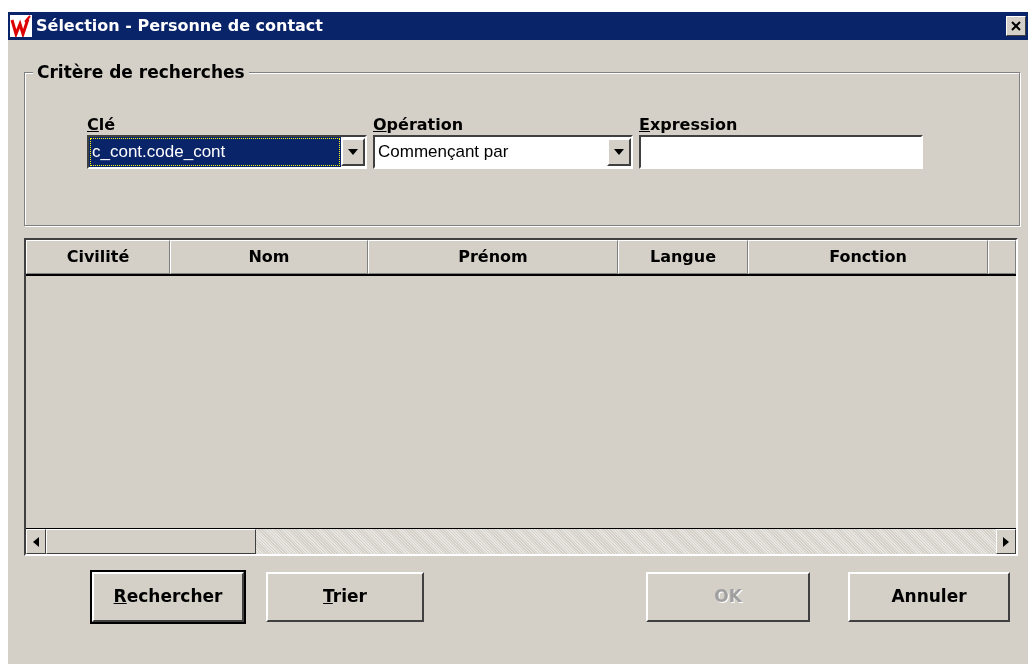 The width and height of the screenshot is (1028, 664). Describe the element at coordinates (101, 125) in the screenshot. I see `field-label: Clé` at that location.